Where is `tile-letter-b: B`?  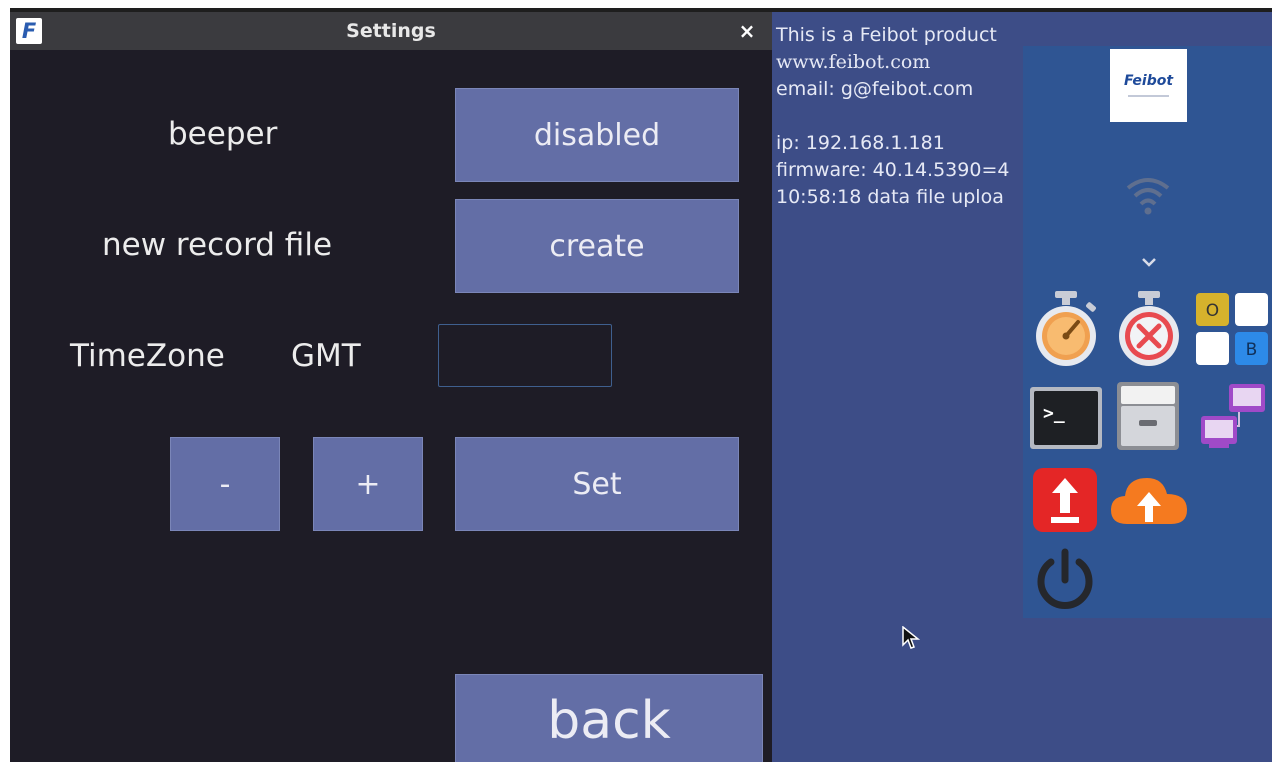
tile-letter-b: B is located at coordinates (1252, 350).